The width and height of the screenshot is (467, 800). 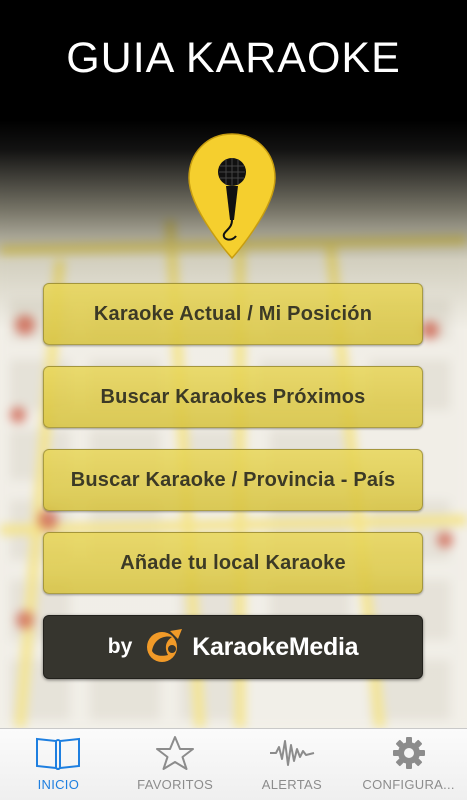 I want to click on book-icon, so click(x=58, y=753).